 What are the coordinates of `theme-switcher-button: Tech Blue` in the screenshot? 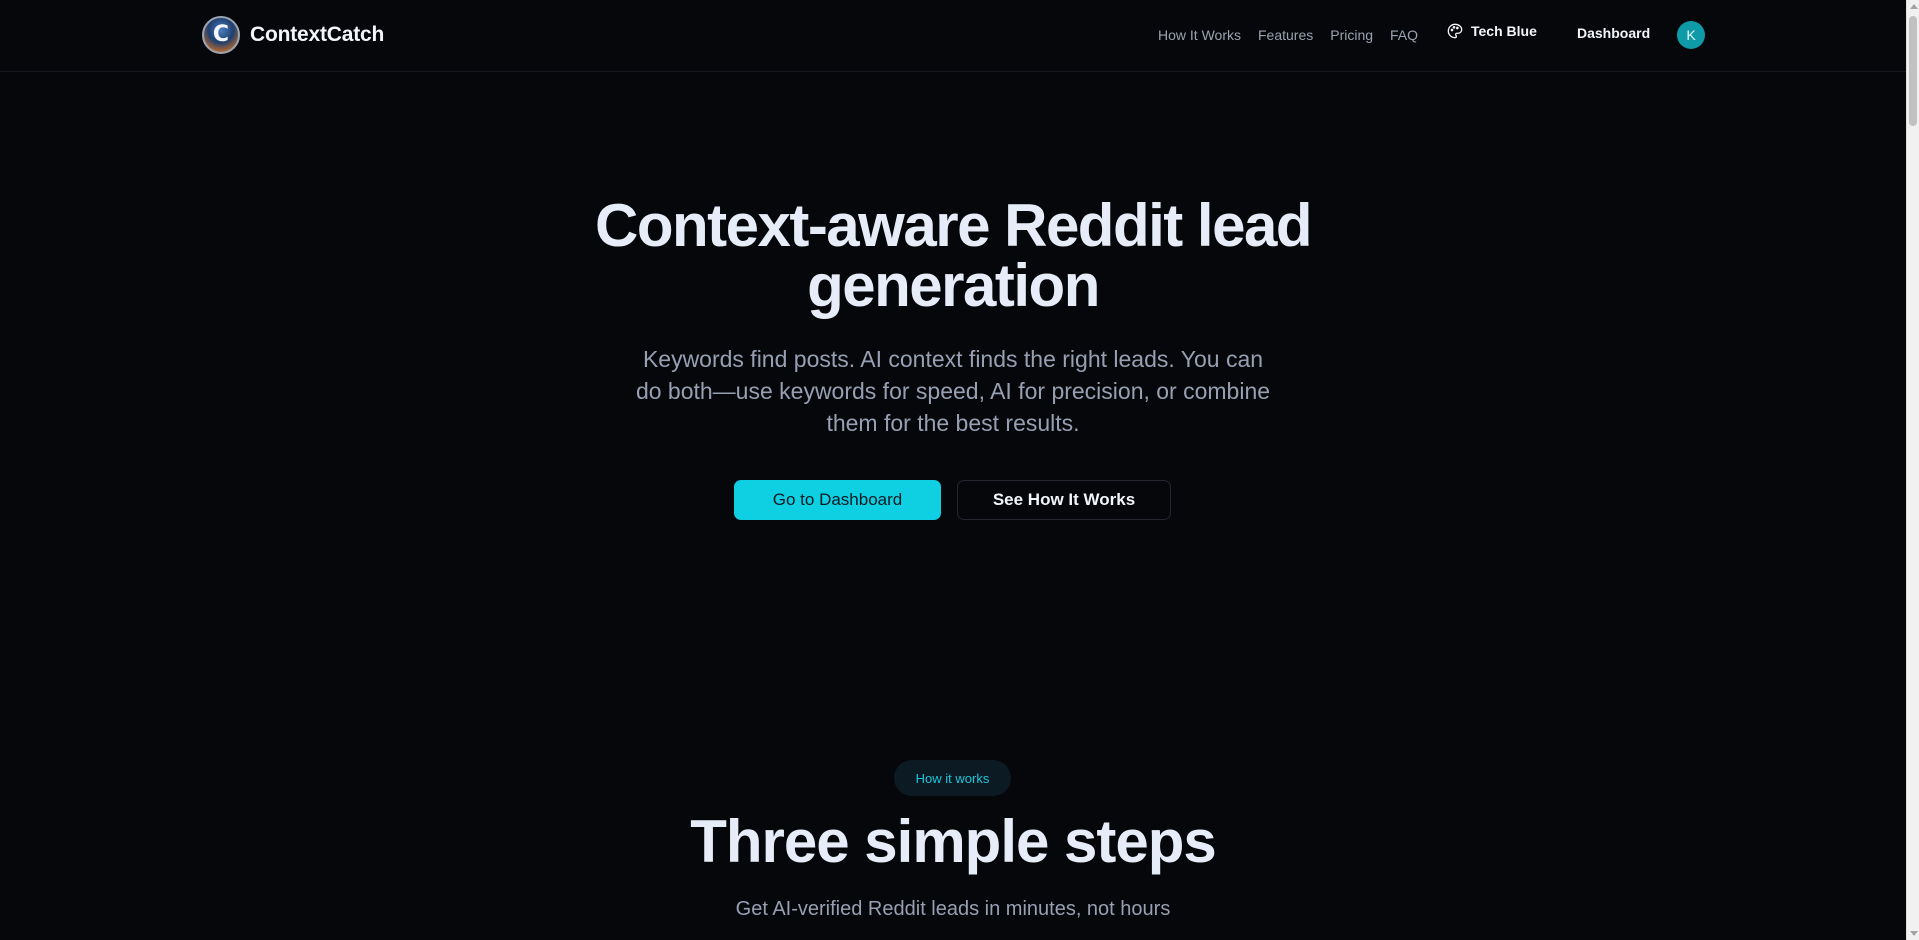 It's located at (1492, 31).